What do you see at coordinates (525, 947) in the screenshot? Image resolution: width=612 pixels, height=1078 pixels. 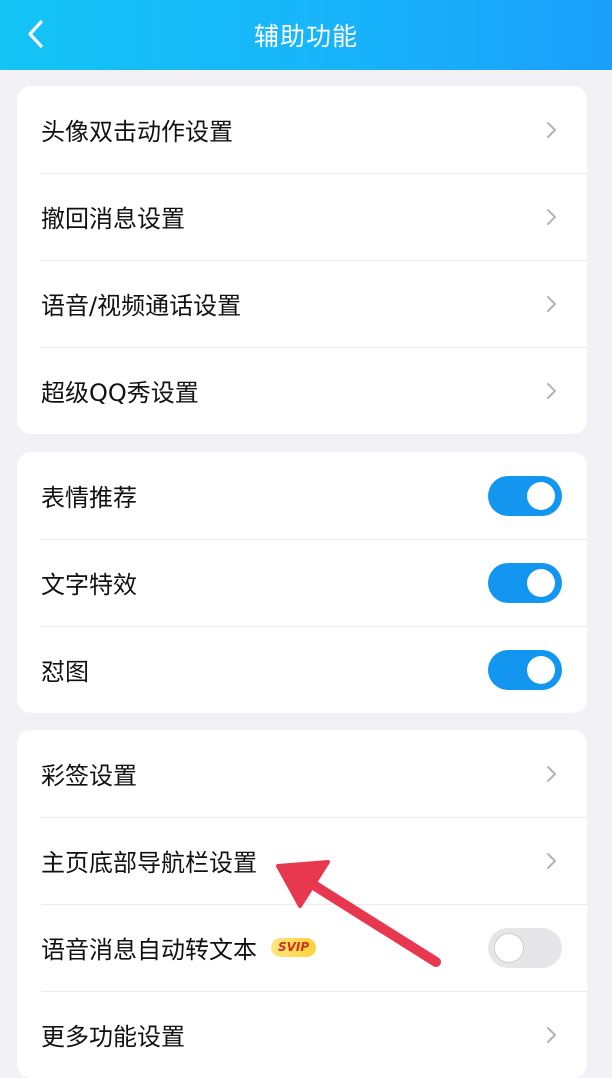 I see `voice-to-text-toggle` at bounding box center [525, 947].